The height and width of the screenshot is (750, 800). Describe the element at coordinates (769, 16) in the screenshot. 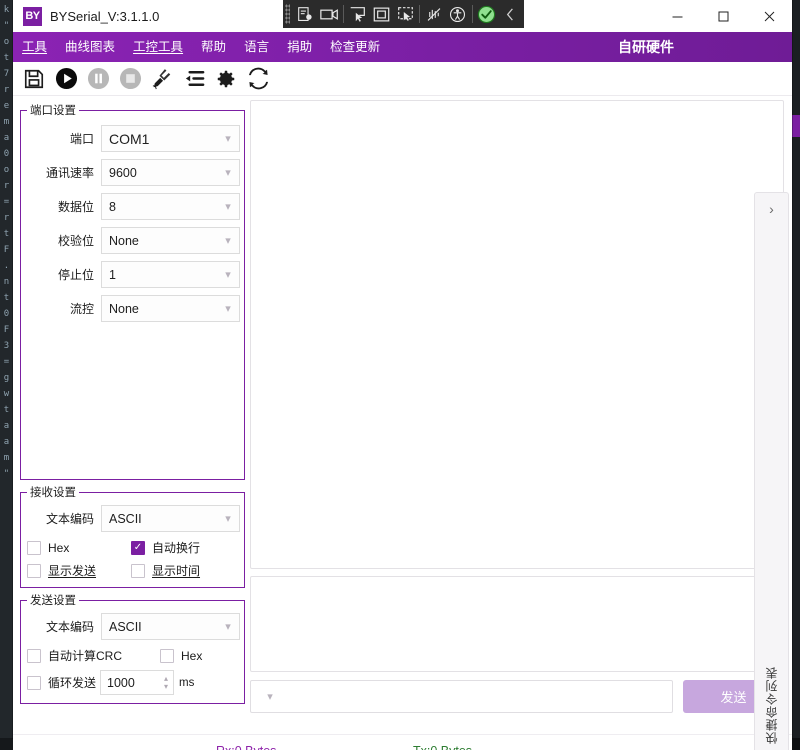

I see `close-button` at that location.